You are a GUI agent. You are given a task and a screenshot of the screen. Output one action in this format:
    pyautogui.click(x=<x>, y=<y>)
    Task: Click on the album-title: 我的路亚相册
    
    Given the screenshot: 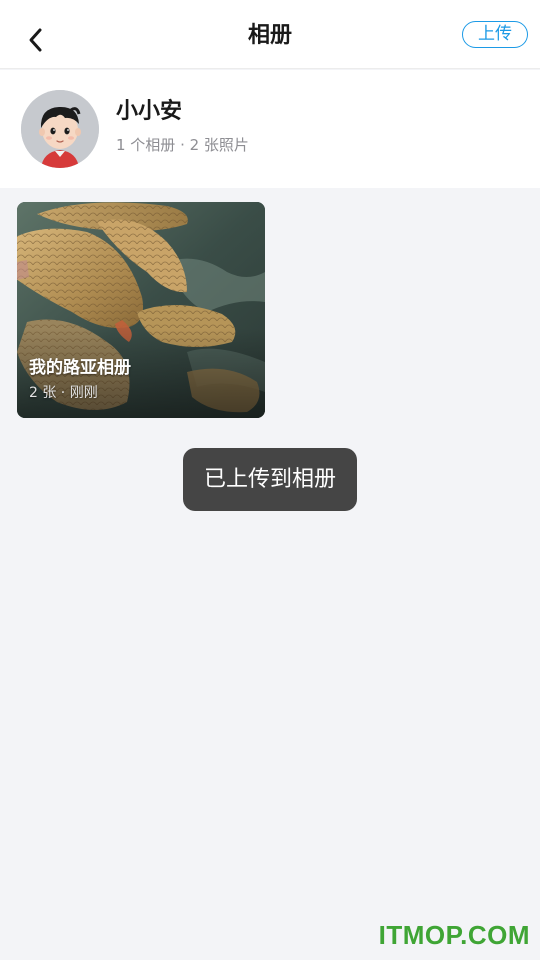 What is the action you would take?
    pyautogui.click(x=80, y=368)
    